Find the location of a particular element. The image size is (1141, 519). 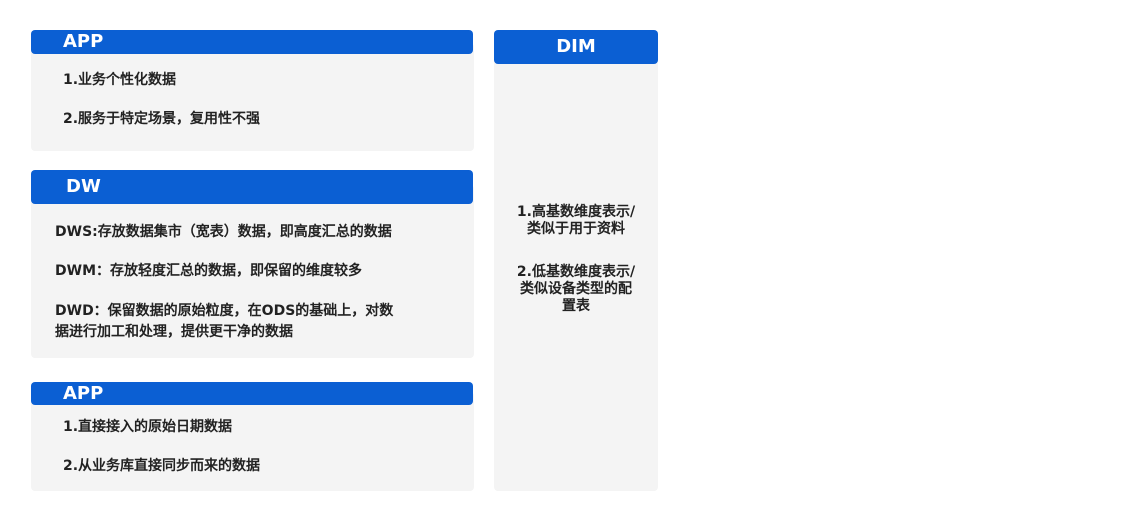

dim-item-2-line-1: 2.低基数维度表示/ is located at coordinates (576, 272).